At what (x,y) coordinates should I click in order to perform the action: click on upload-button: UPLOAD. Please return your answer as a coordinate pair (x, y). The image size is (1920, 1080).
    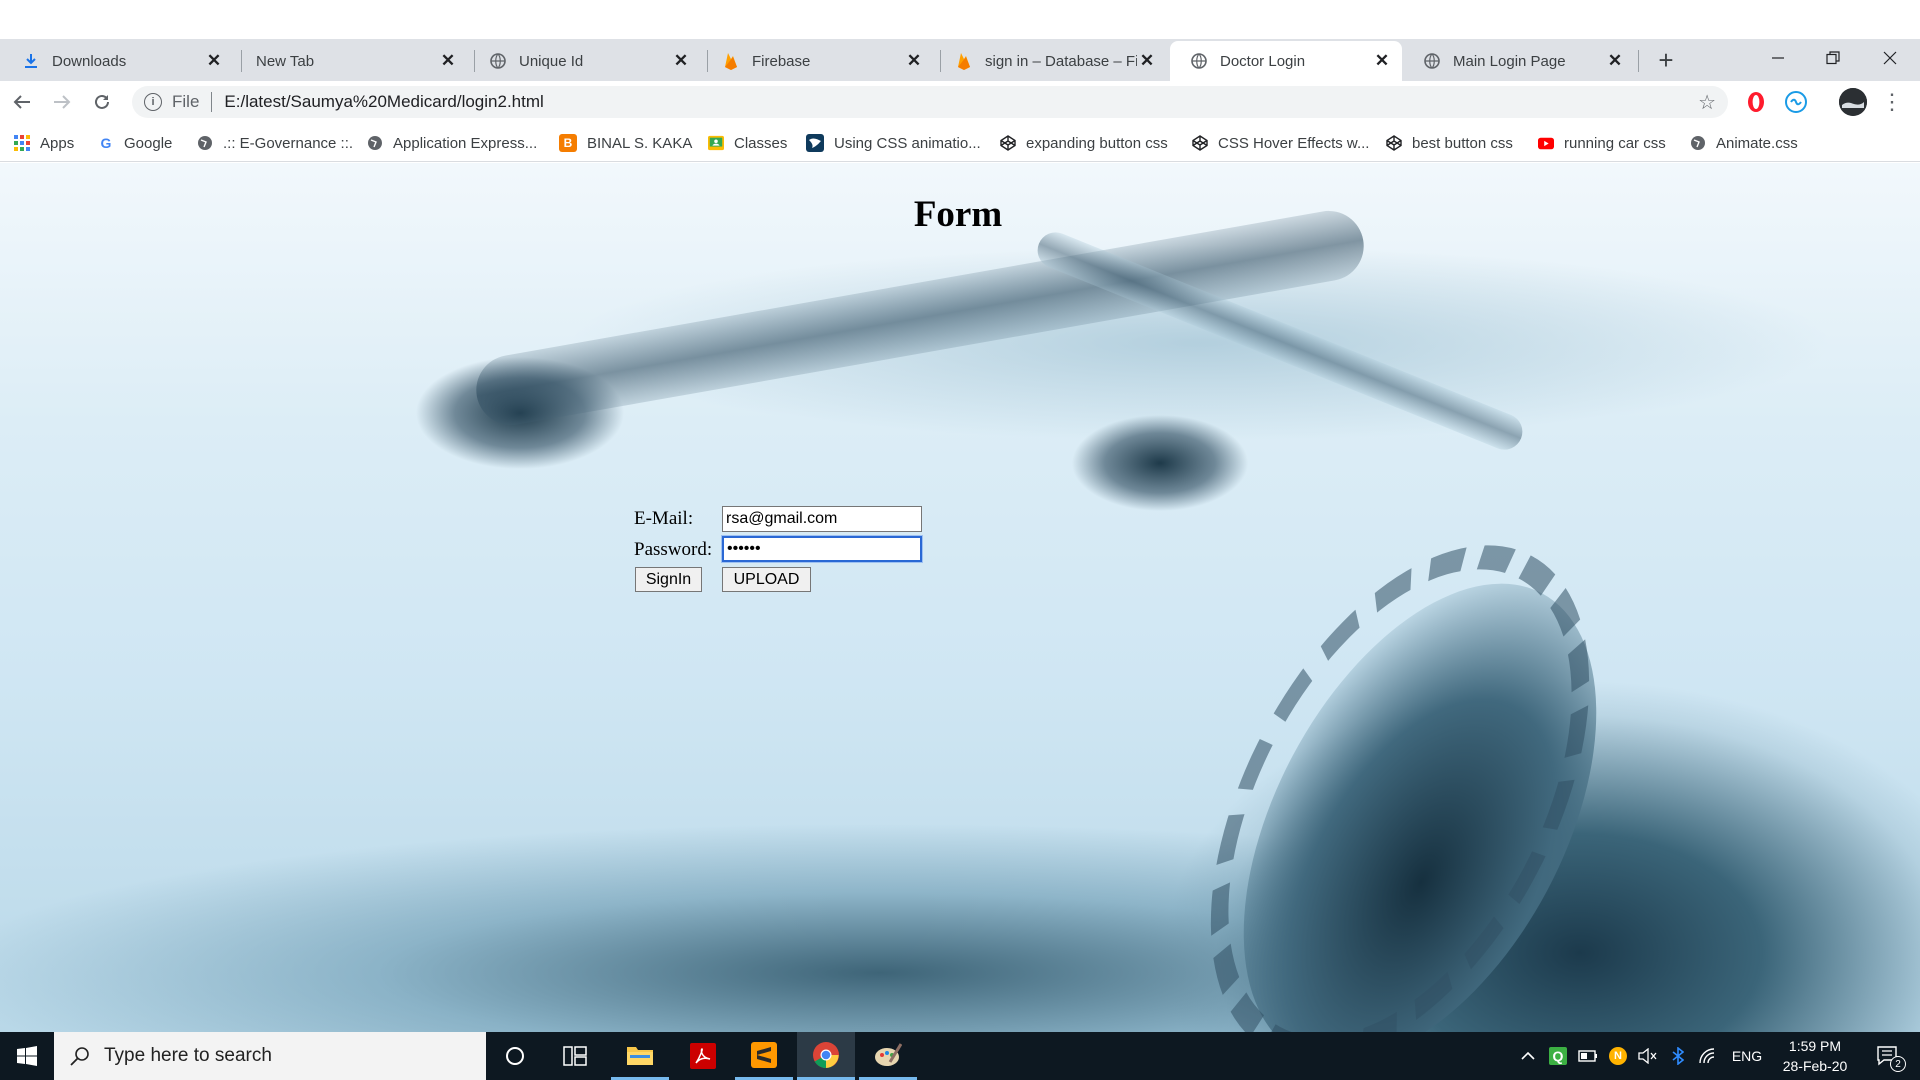
    Looking at the image, I should click on (766, 579).